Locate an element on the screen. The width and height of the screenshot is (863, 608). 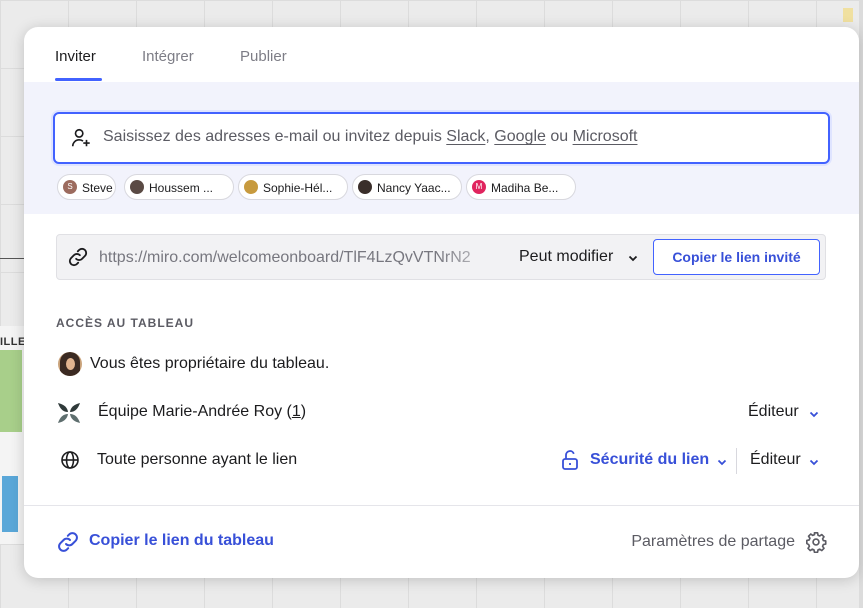
board-background-card: ILLE is located at coordinates (13, 435).